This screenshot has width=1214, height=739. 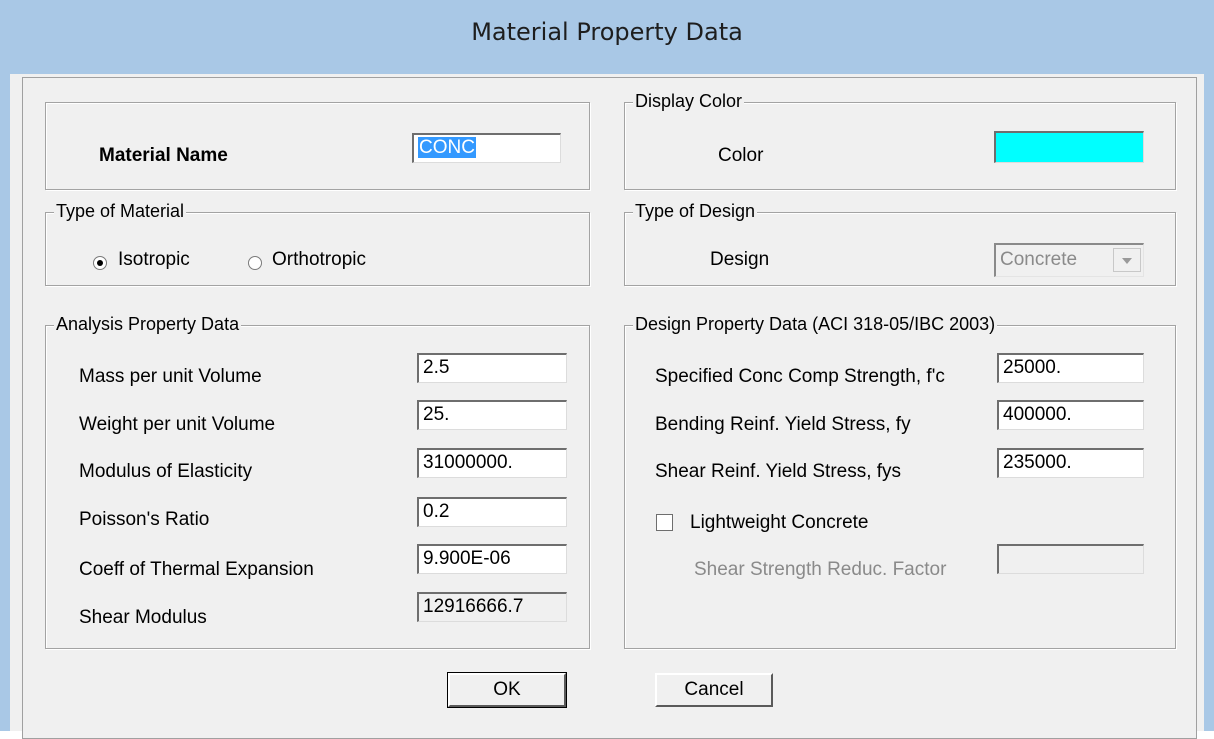 What do you see at coordinates (163, 155) in the screenshot?
I see `material-name-label: Material Name` at bounding box center [163, 155].